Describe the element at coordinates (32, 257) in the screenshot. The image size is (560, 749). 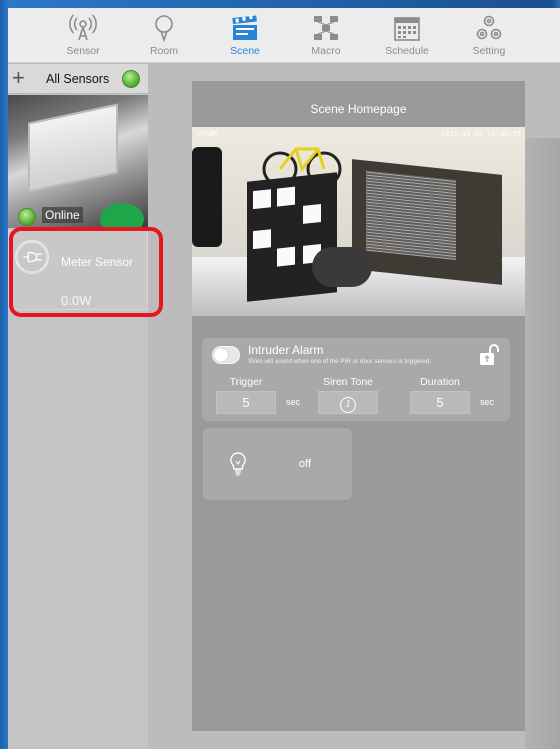
I see `plug-icon` at that location.